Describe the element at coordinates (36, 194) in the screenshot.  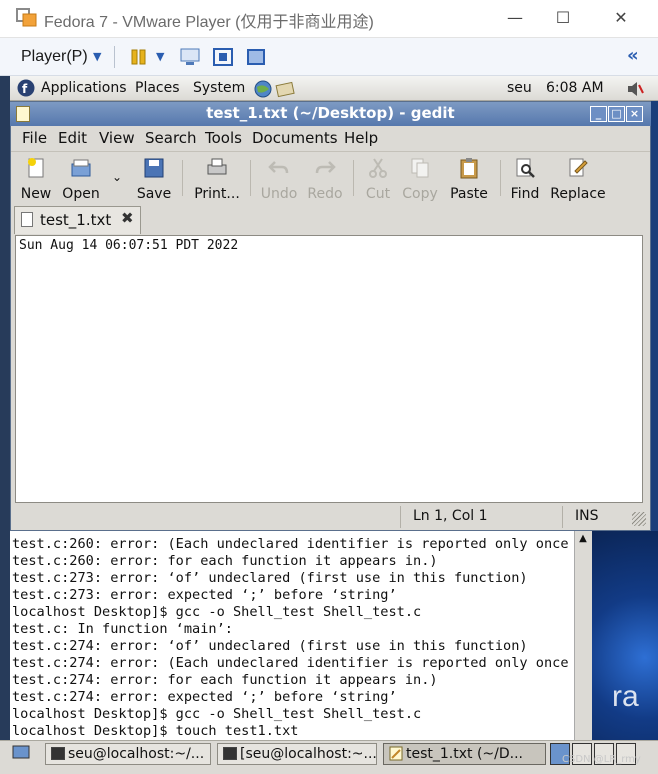
I see `new-label: New` at that location.